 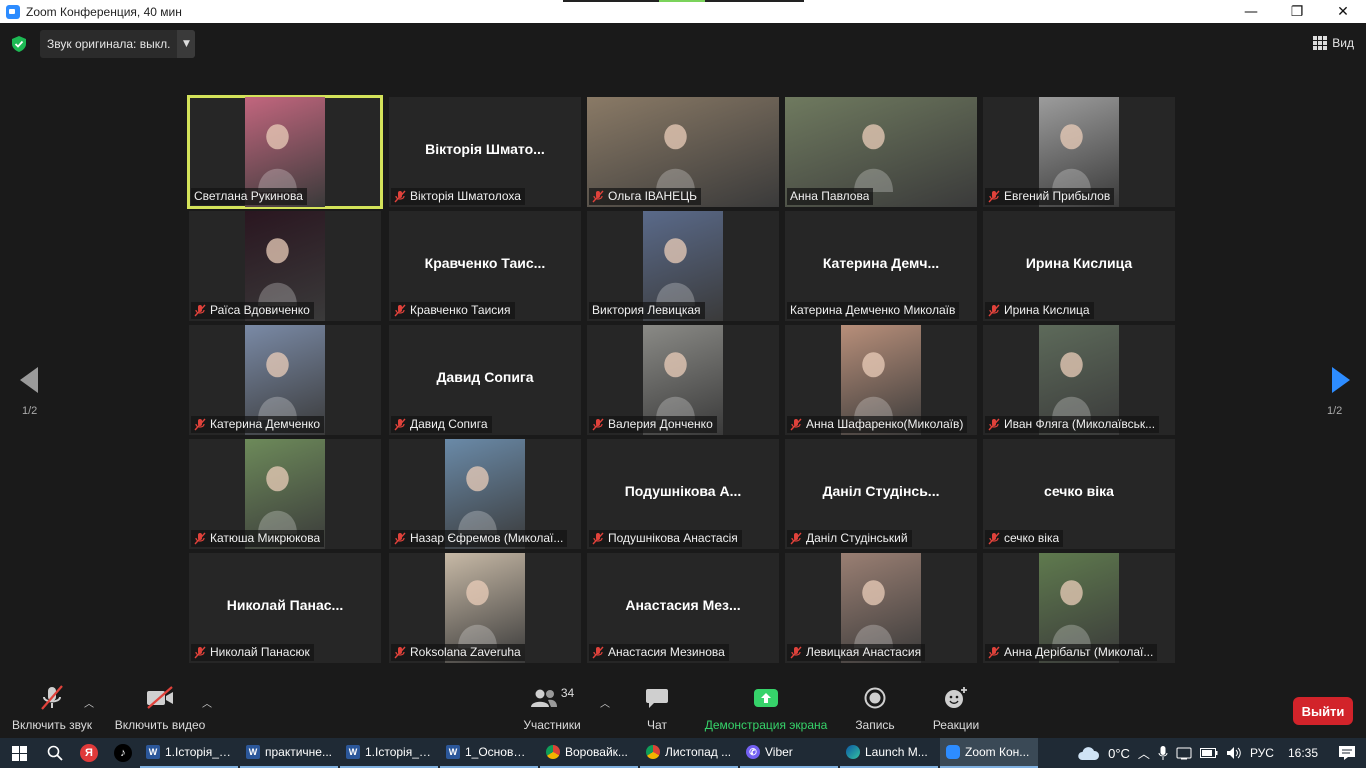 I want to click on share-screen-button: Демонстрация экрана, so click(x=766, y=707).